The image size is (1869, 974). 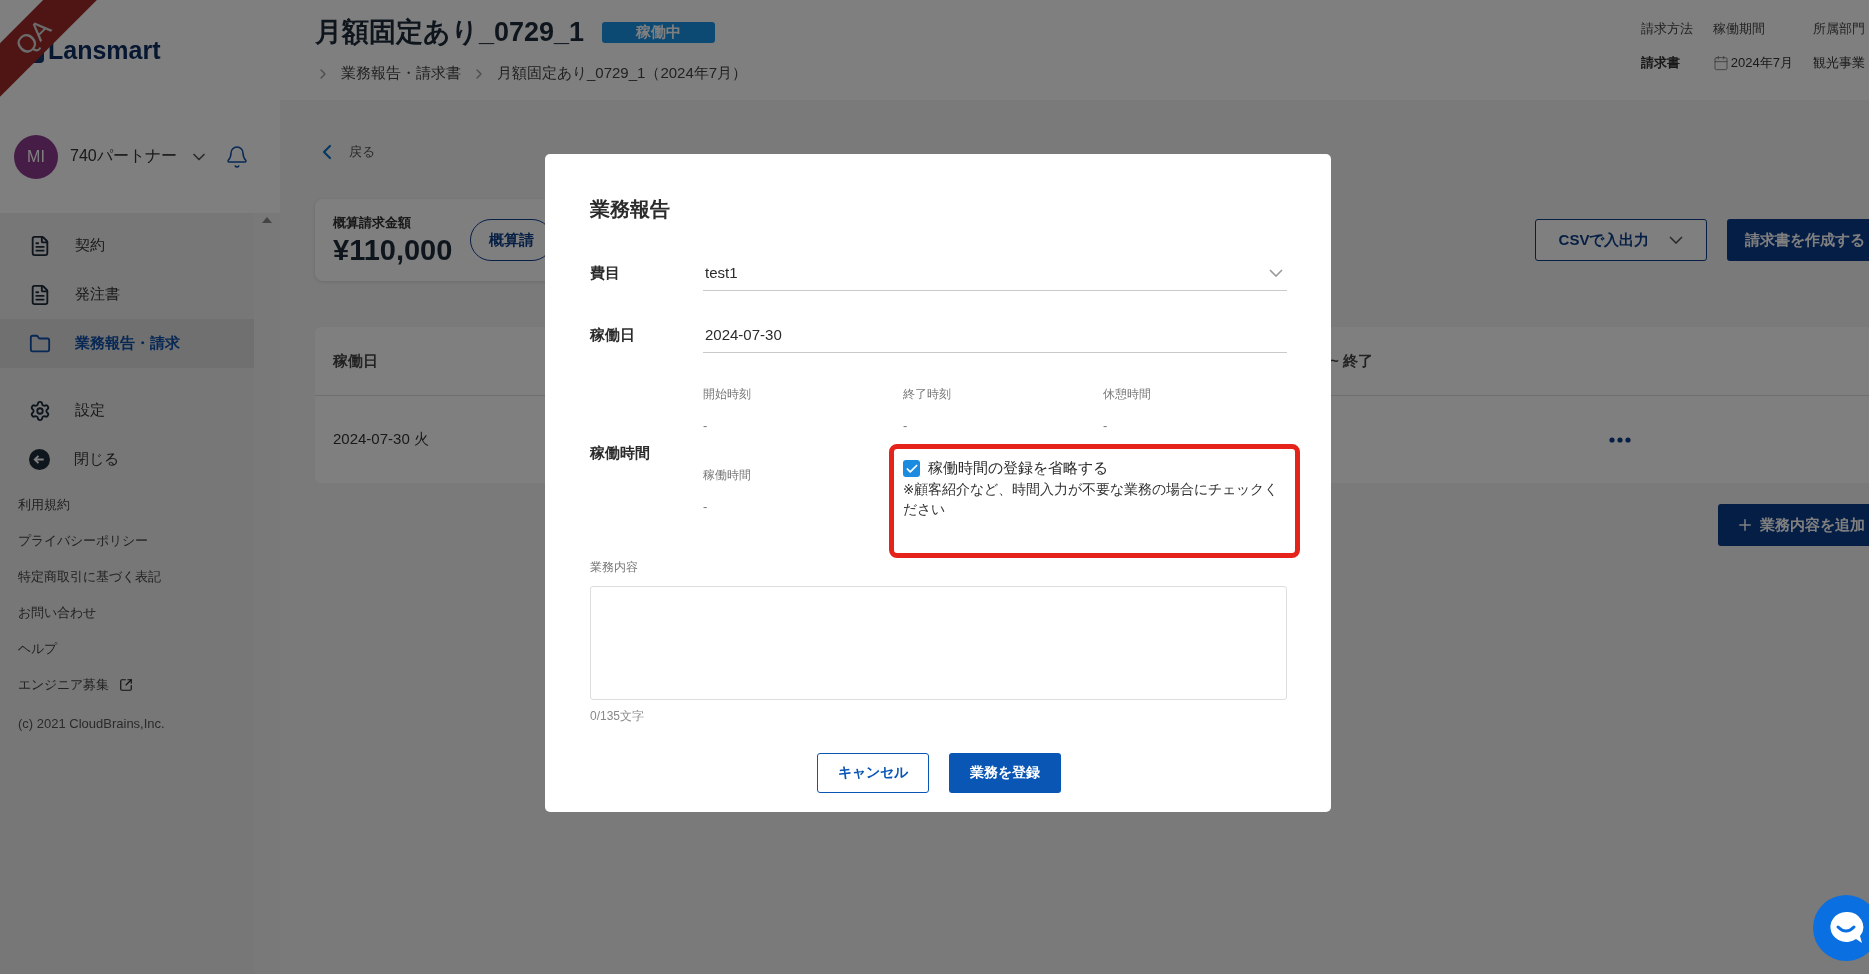 I want to click on meta-value: 2024年7月, so click(x=1761, y=63).